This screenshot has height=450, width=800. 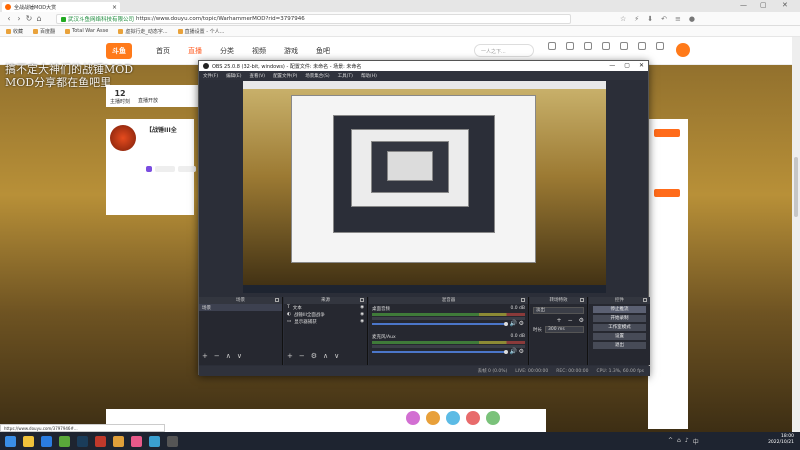 What do you see at coordinates (9, 18) in the screenshot?
I see `back-icon: ‹` at bounding box center [9, 18].